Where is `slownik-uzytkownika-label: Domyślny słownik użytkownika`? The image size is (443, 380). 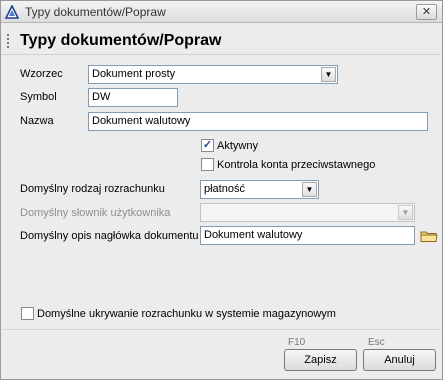
slownik-uzytkownika-label: Domyślny słownik użytkownika is located at coordinates (95, 213).